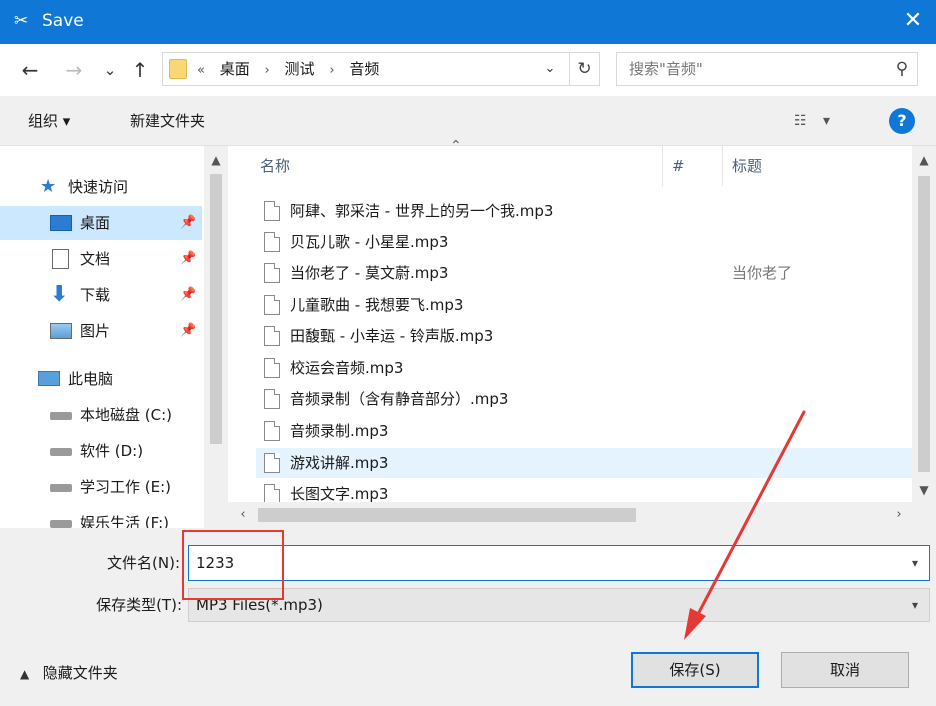 Image resolution: width=936 pixels, height=706 pixels. I want to click on scissors-icon: ✂, so click(21, 21).